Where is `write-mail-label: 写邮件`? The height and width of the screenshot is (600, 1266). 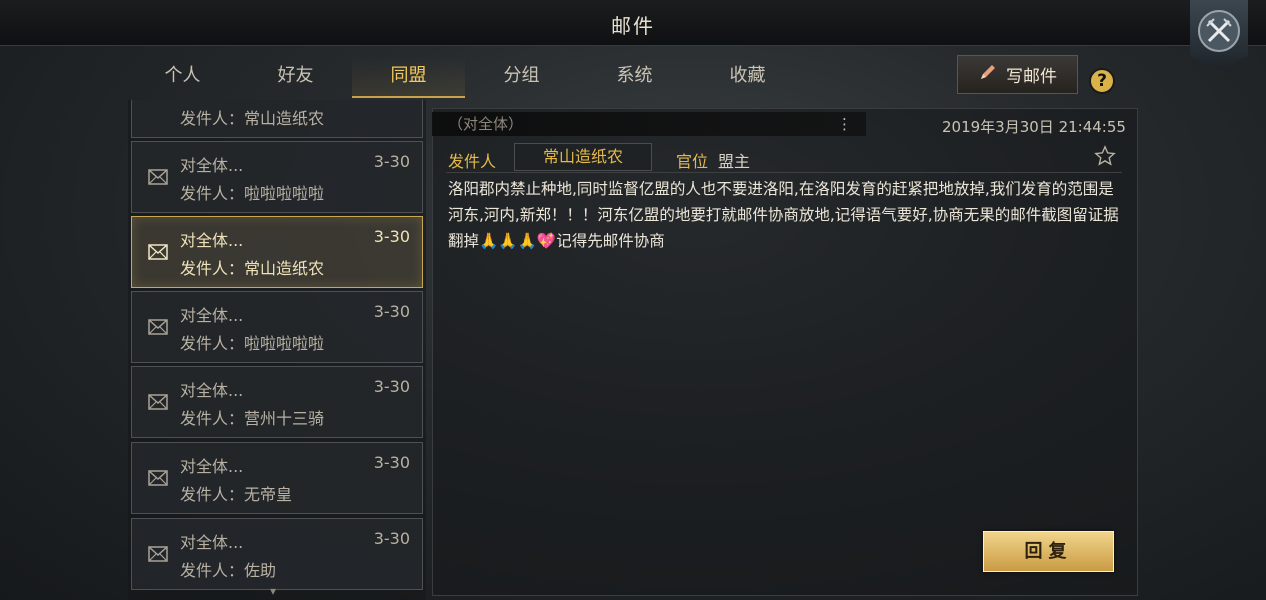
write-mail-label: 写邮件 is located at coordinates (1031, 77).